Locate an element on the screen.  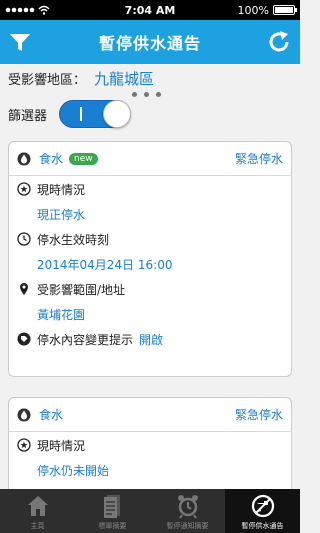
battery-percent: 100% is located at coordinates (253, 10).